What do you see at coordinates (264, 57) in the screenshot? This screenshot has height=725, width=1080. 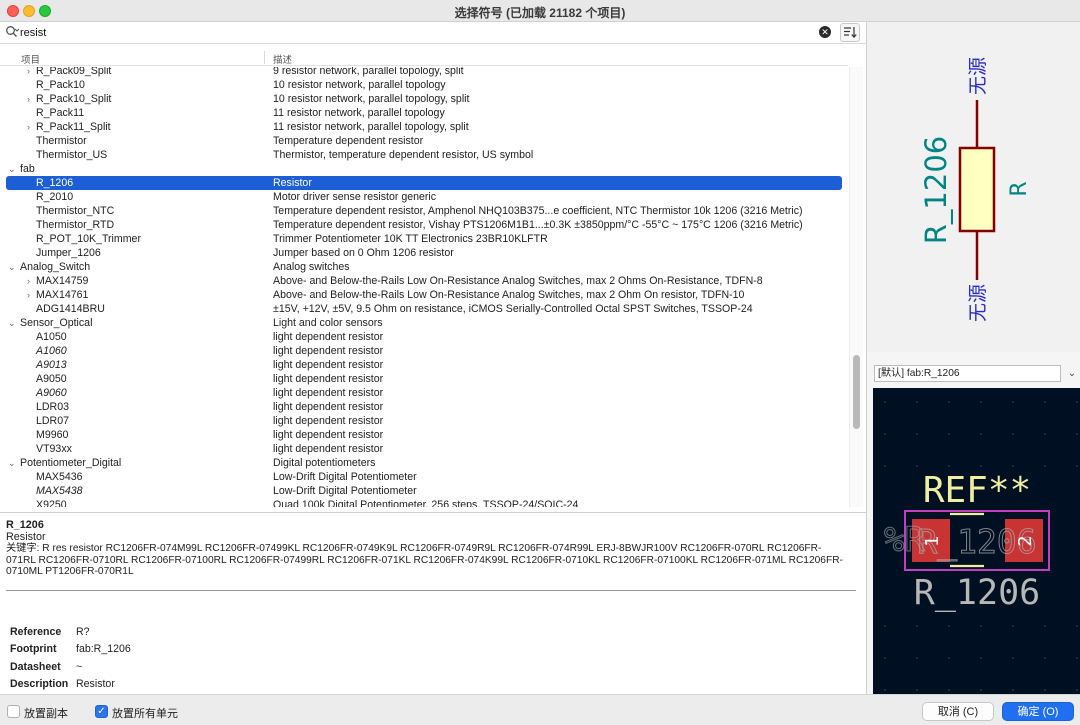 I see `column-divider` at bounding box center [264, 57].